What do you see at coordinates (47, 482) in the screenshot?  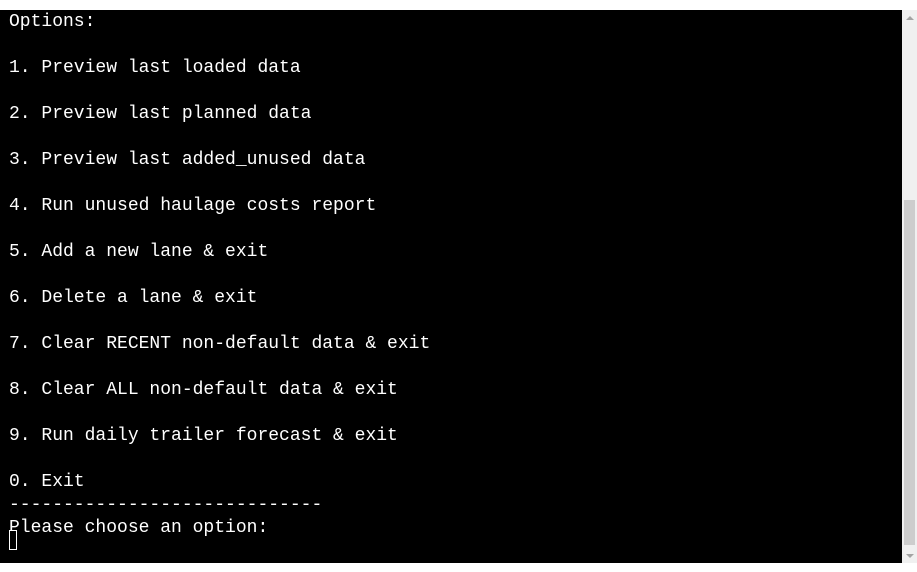 I see `menu-option-0: 0. Exit` at bounding box center [47, 482].